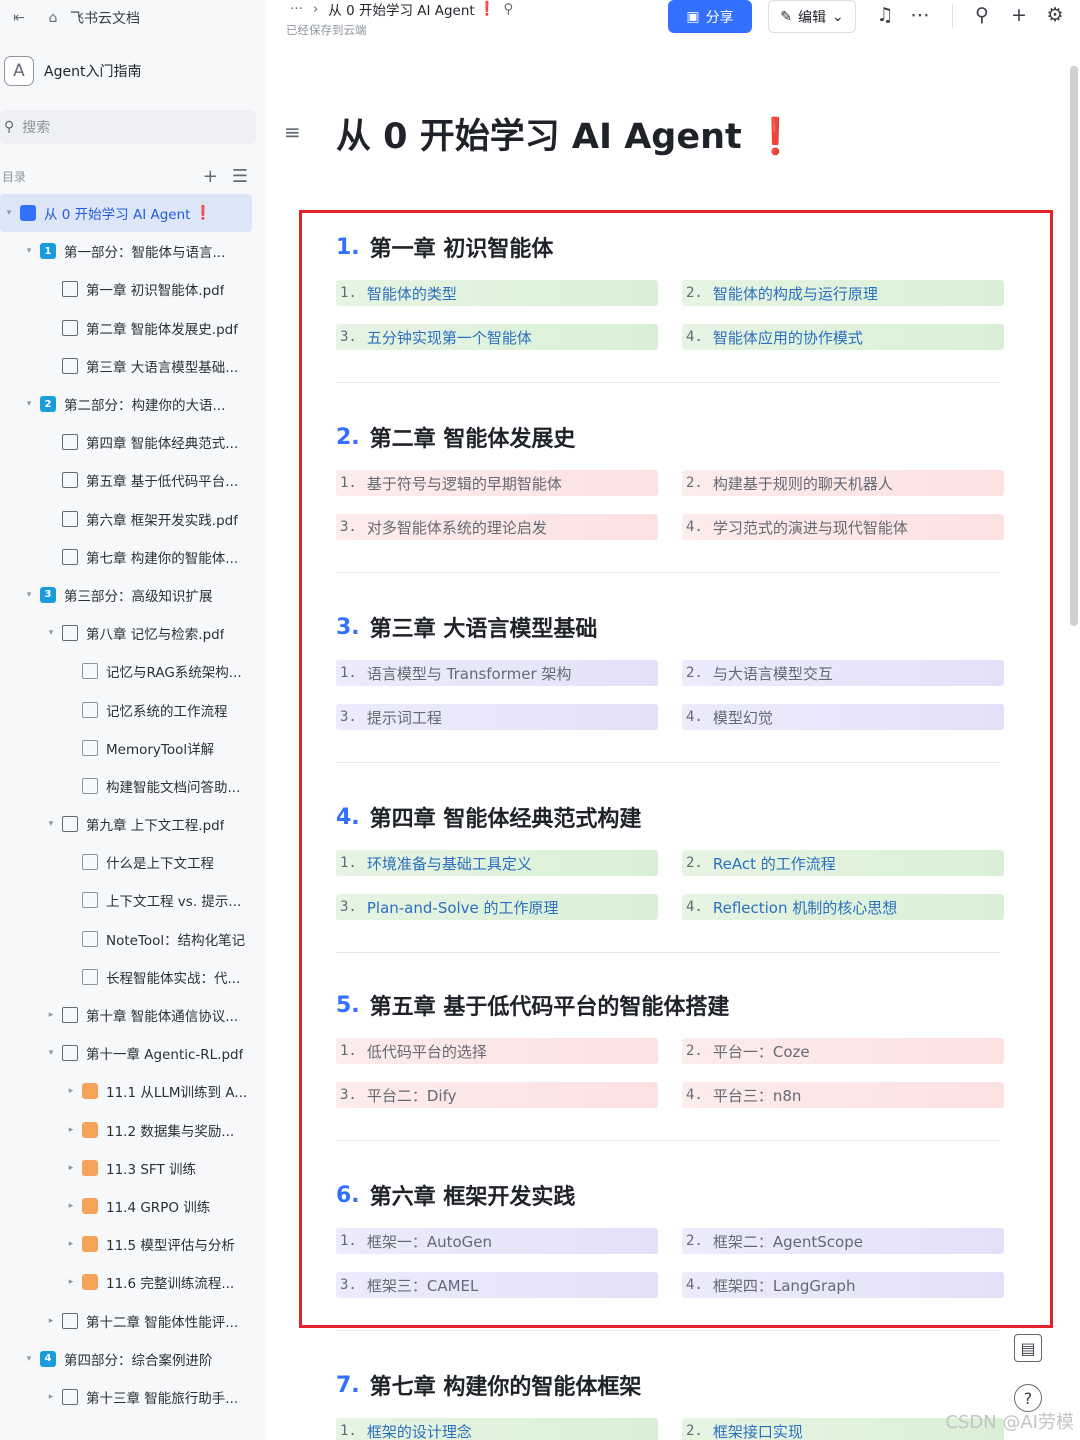 This screenshot has height=1440, width=1080. Describe the element at coordinates (133, 709) in the screenshot. I see `sidebar-item: 记忆系统的工作流程` at that location.